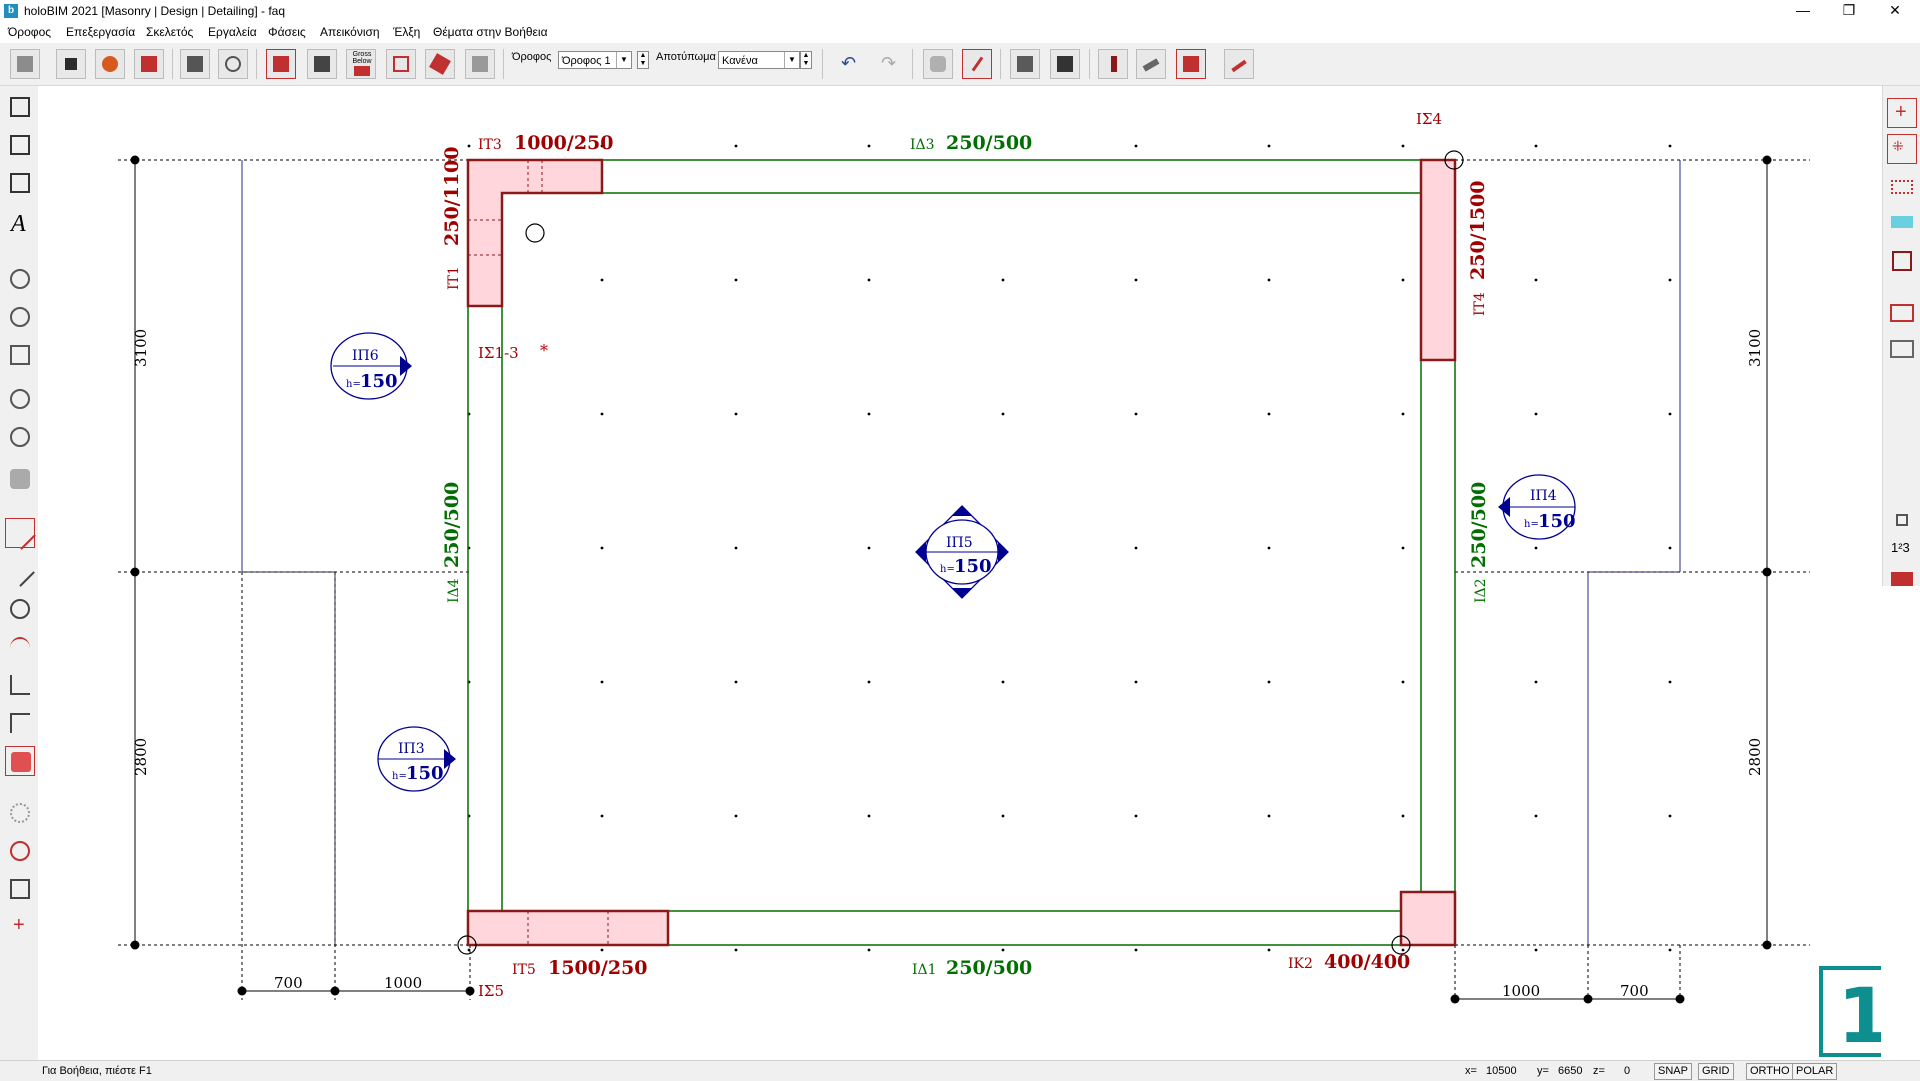  Describe the element at coordinates (322, 64) in the screenshot. I see `trim-icon` at that location.